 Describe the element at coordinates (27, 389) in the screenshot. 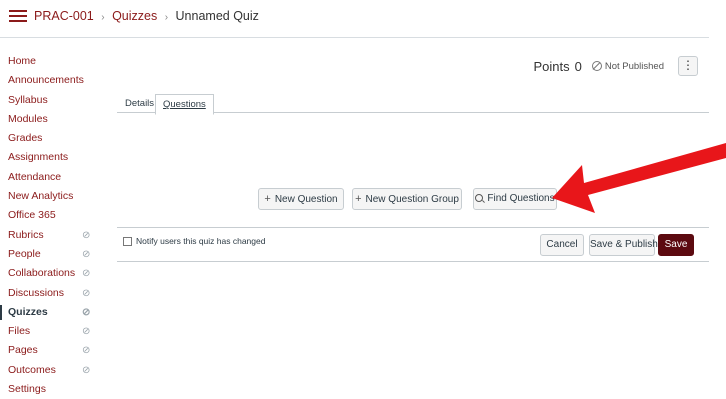

I see `sidebar-item-label: Settings` at that location.